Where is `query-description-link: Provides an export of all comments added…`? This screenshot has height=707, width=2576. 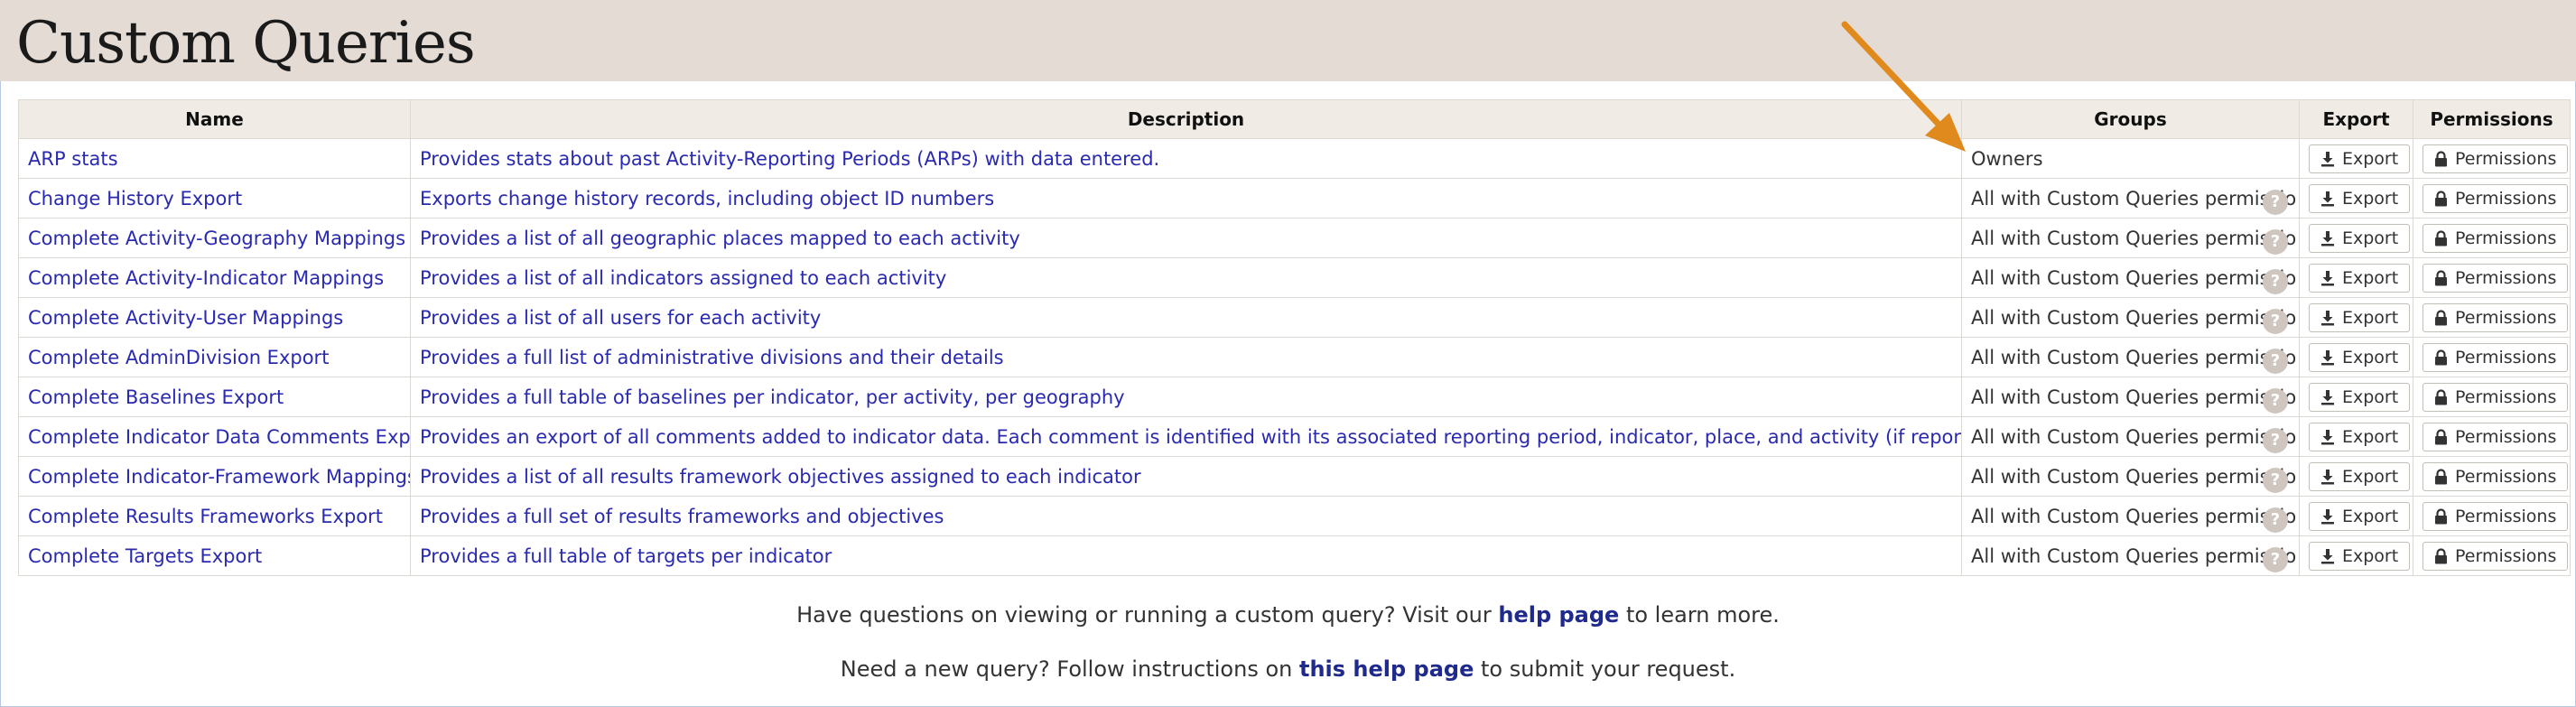 query-description-link: Provides an export of all comments added… is located at coordinates (1190, 437).